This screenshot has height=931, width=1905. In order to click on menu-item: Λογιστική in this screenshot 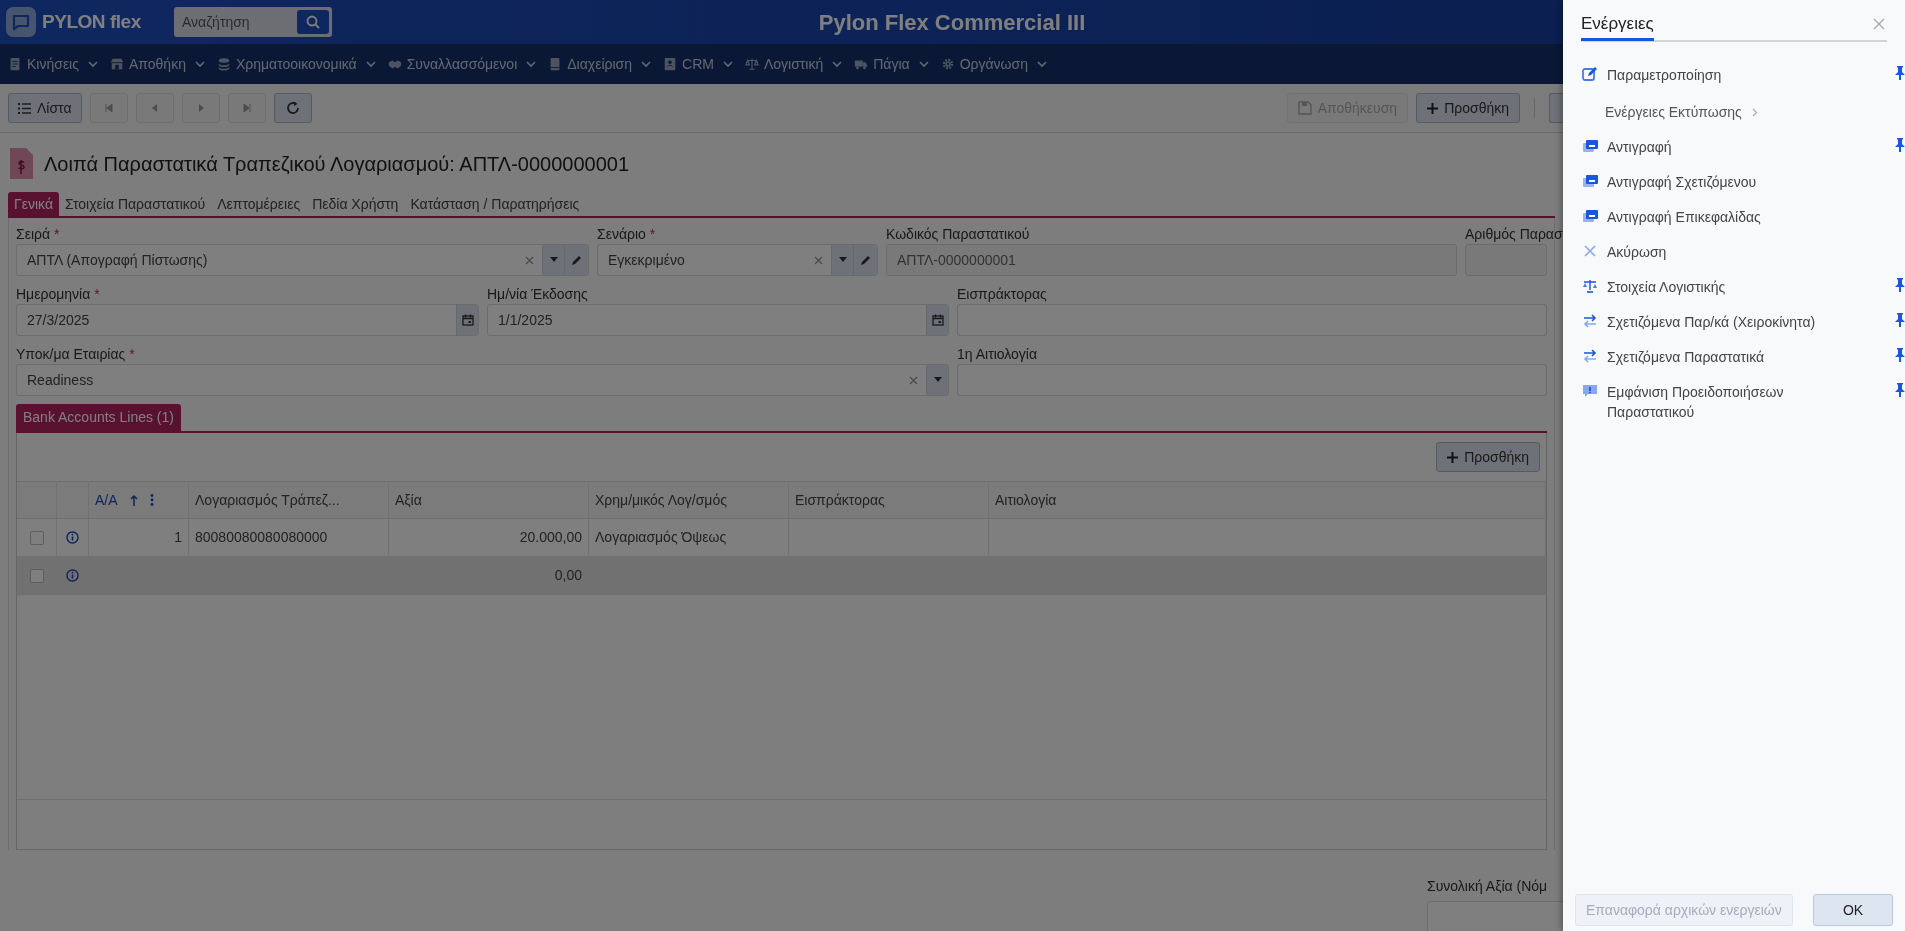, I will do `click(793, 64)`.